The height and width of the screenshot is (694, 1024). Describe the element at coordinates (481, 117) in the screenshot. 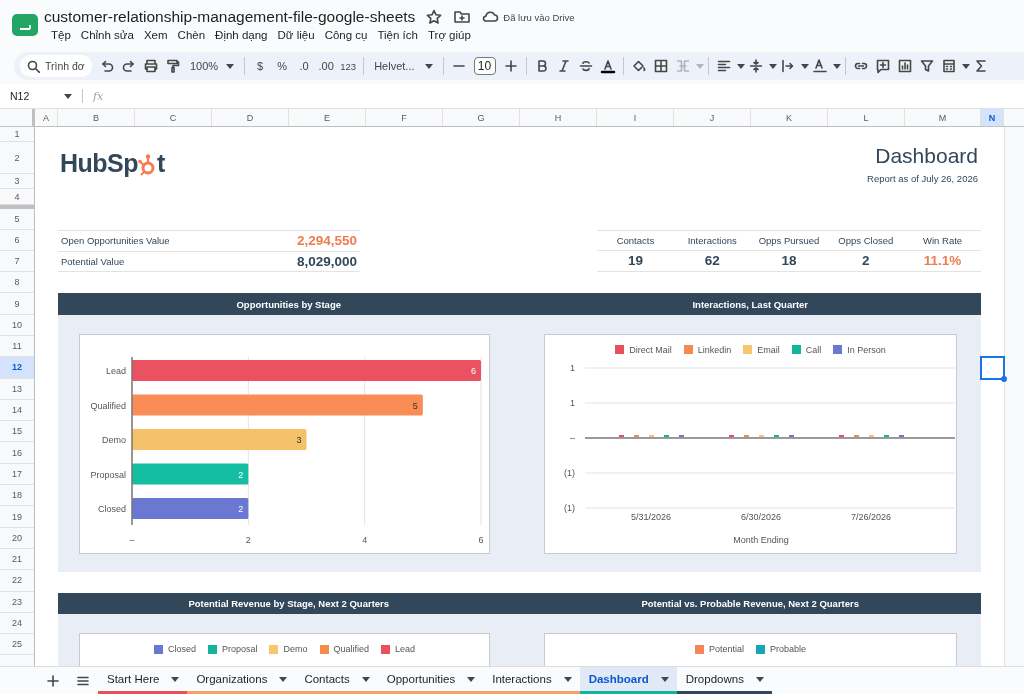

I see `column-header: G` at that location.